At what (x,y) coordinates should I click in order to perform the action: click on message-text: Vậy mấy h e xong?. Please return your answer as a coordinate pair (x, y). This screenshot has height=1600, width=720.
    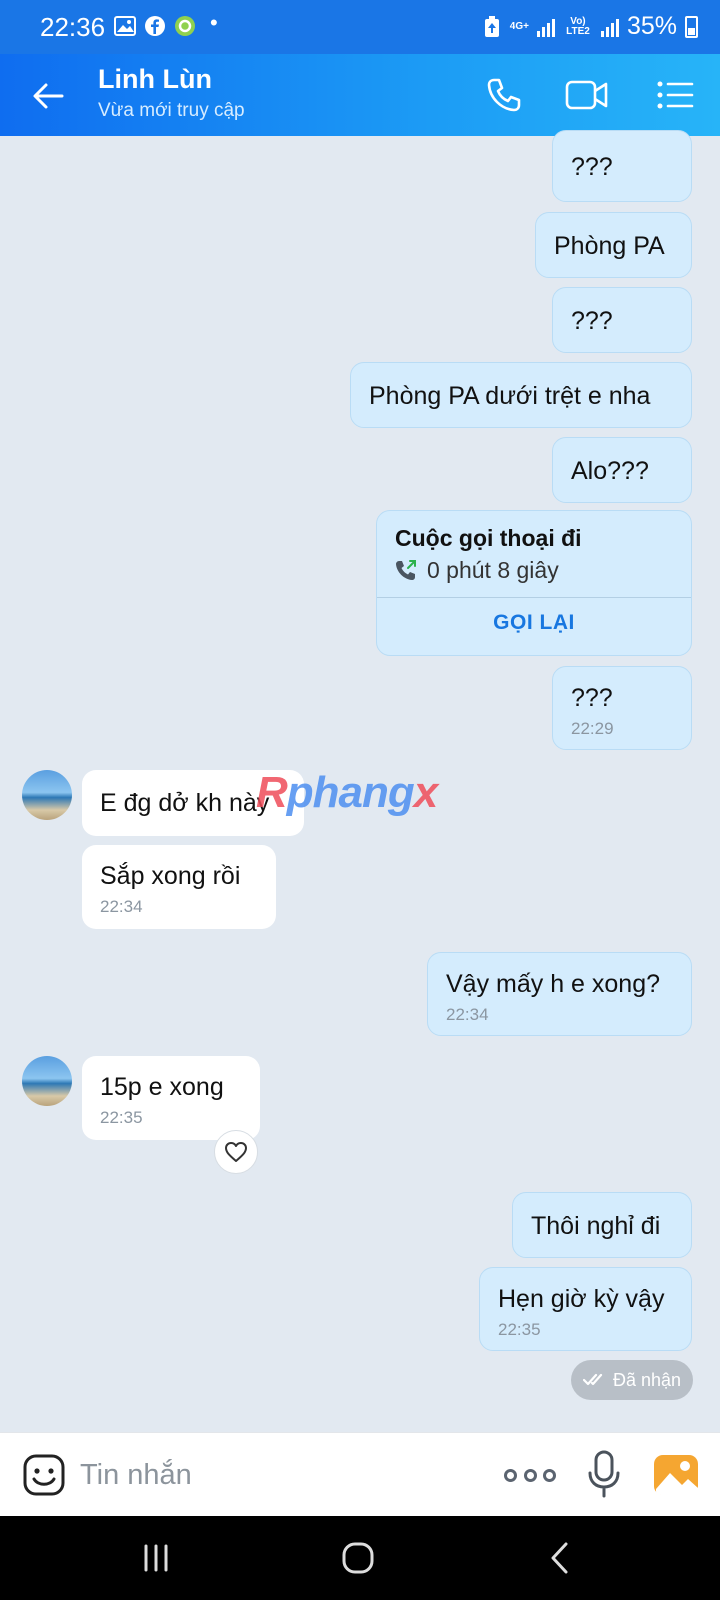
    Looking at the image, I should click on (553, 984).